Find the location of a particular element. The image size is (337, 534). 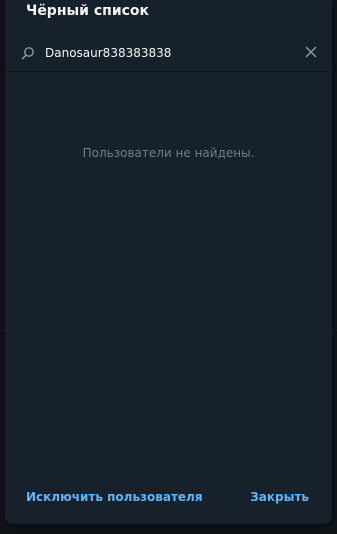

search-input is located at coordinates (170, 53).